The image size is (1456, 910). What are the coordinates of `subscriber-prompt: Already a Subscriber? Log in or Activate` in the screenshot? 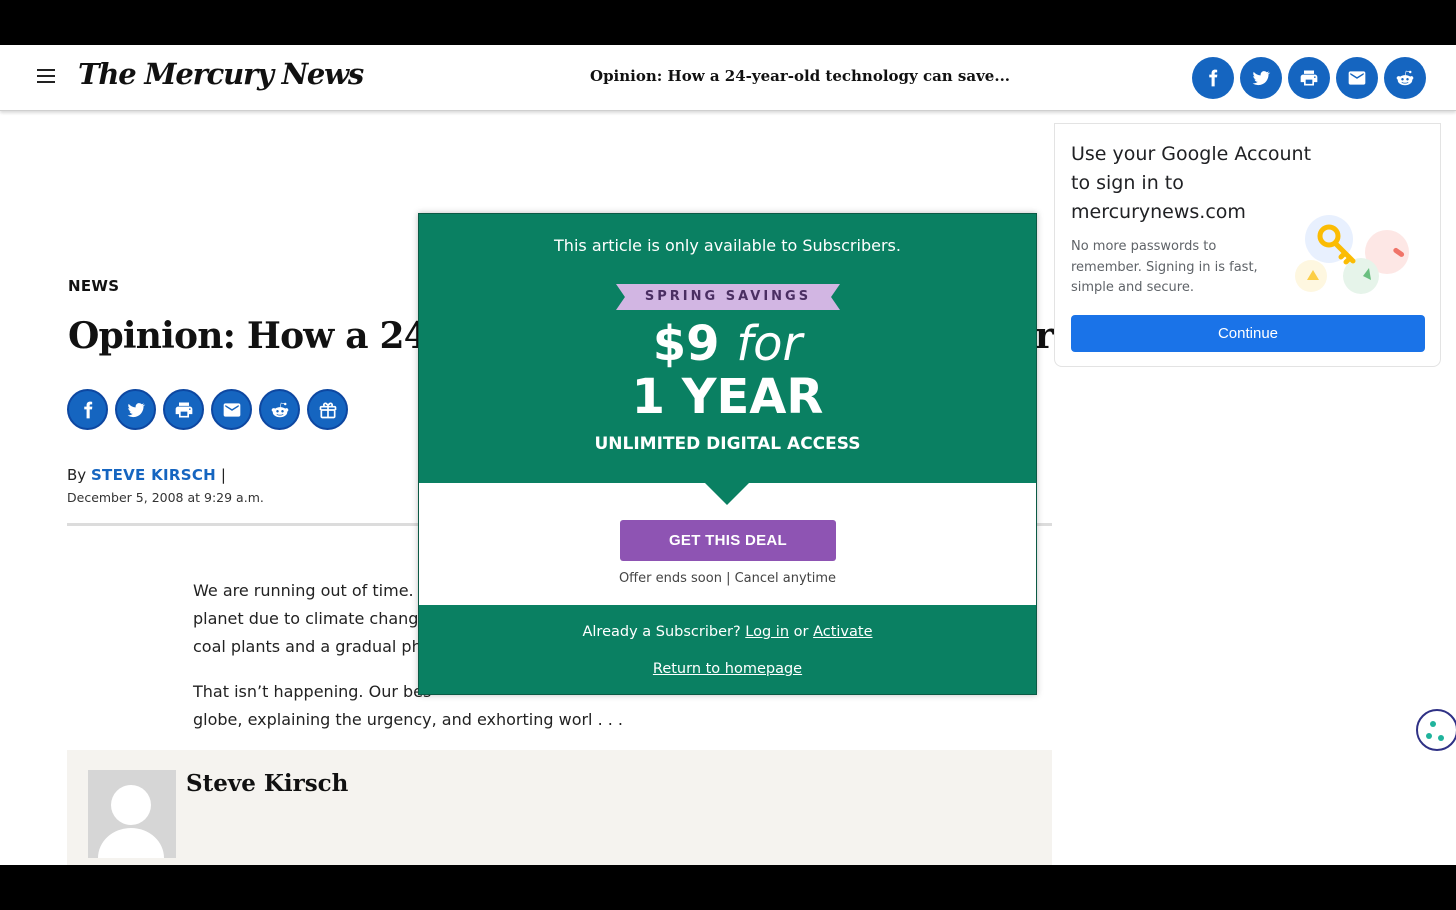 It's located at (727, 632).